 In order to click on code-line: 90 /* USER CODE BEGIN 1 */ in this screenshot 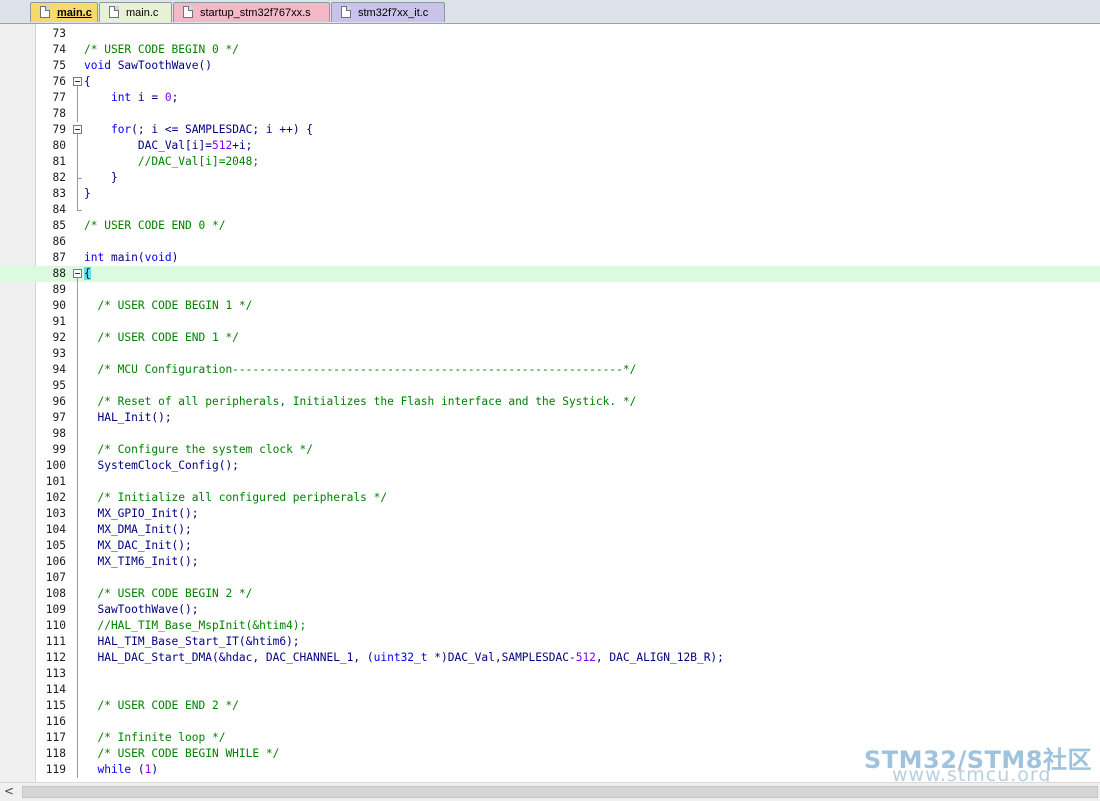, I will do `click(550, 306)`.